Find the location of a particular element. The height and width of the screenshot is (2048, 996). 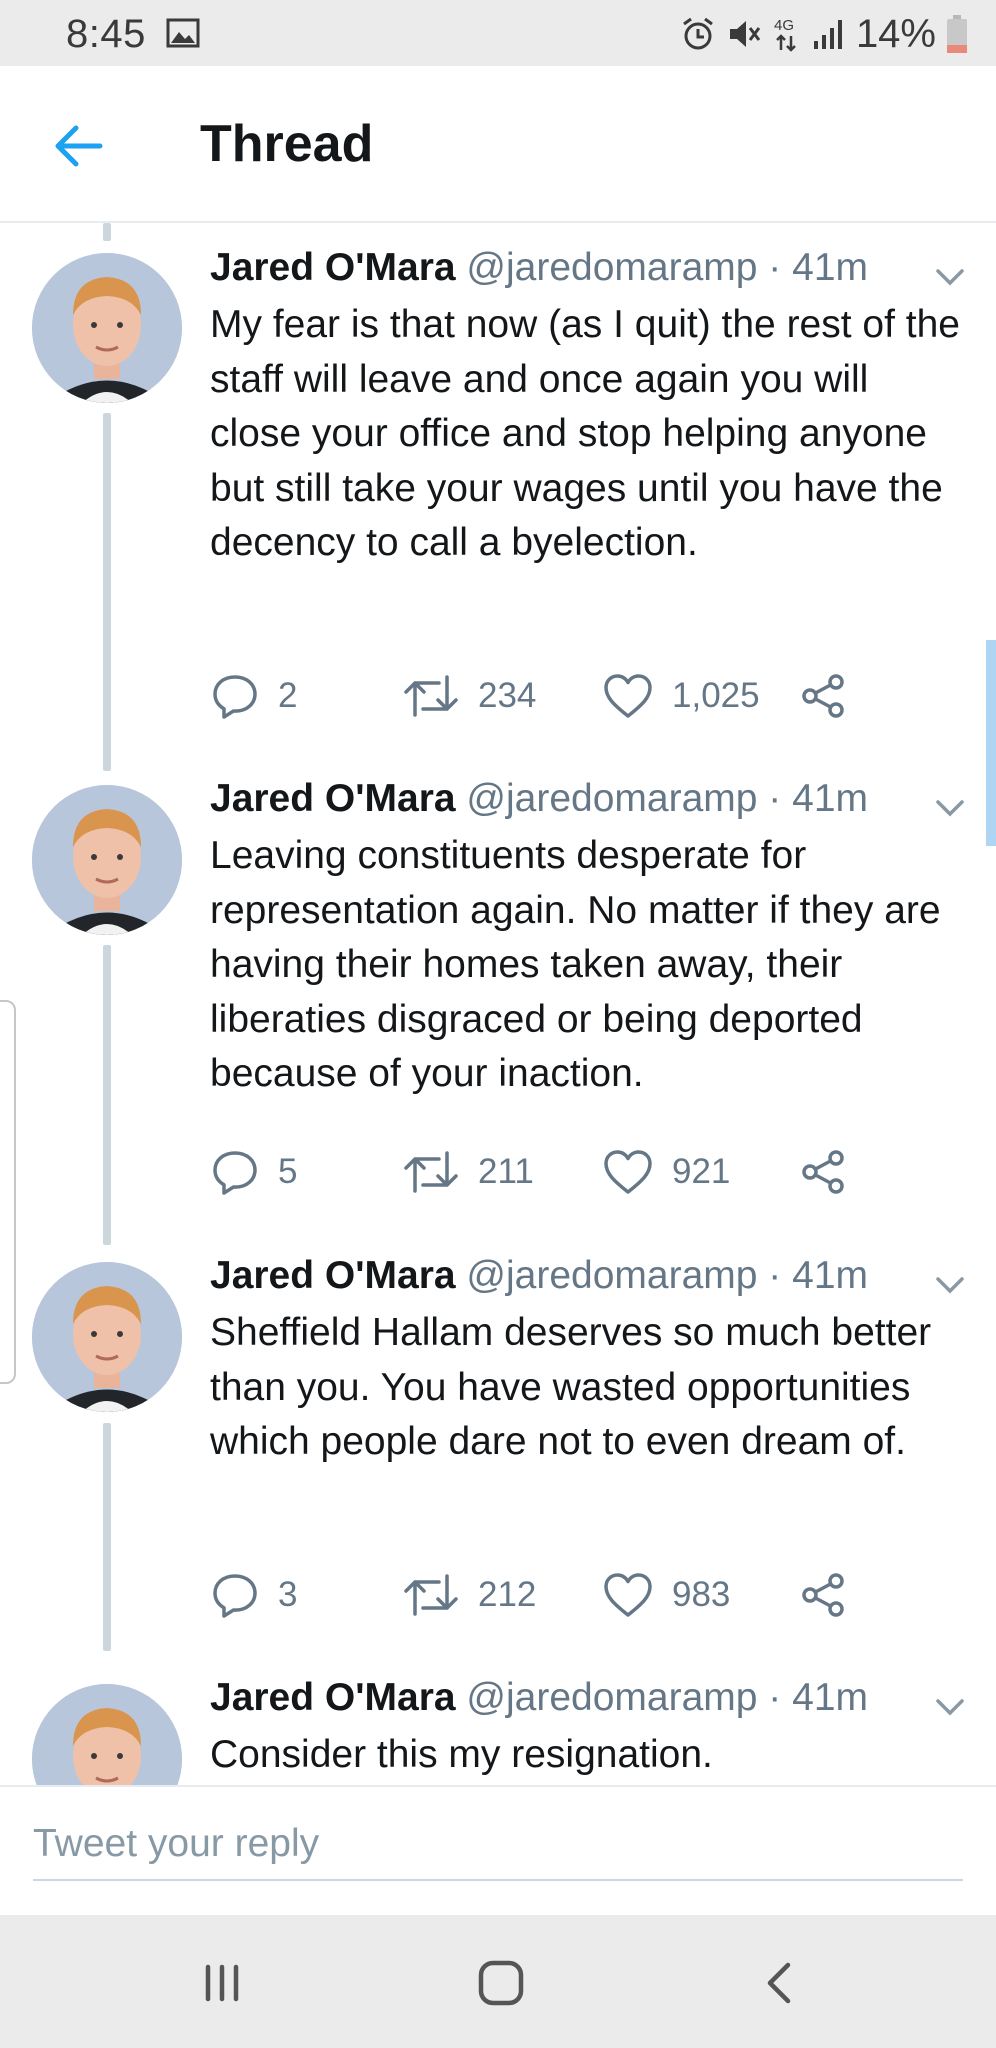

signal-icon is located at coordinates (827, 34).